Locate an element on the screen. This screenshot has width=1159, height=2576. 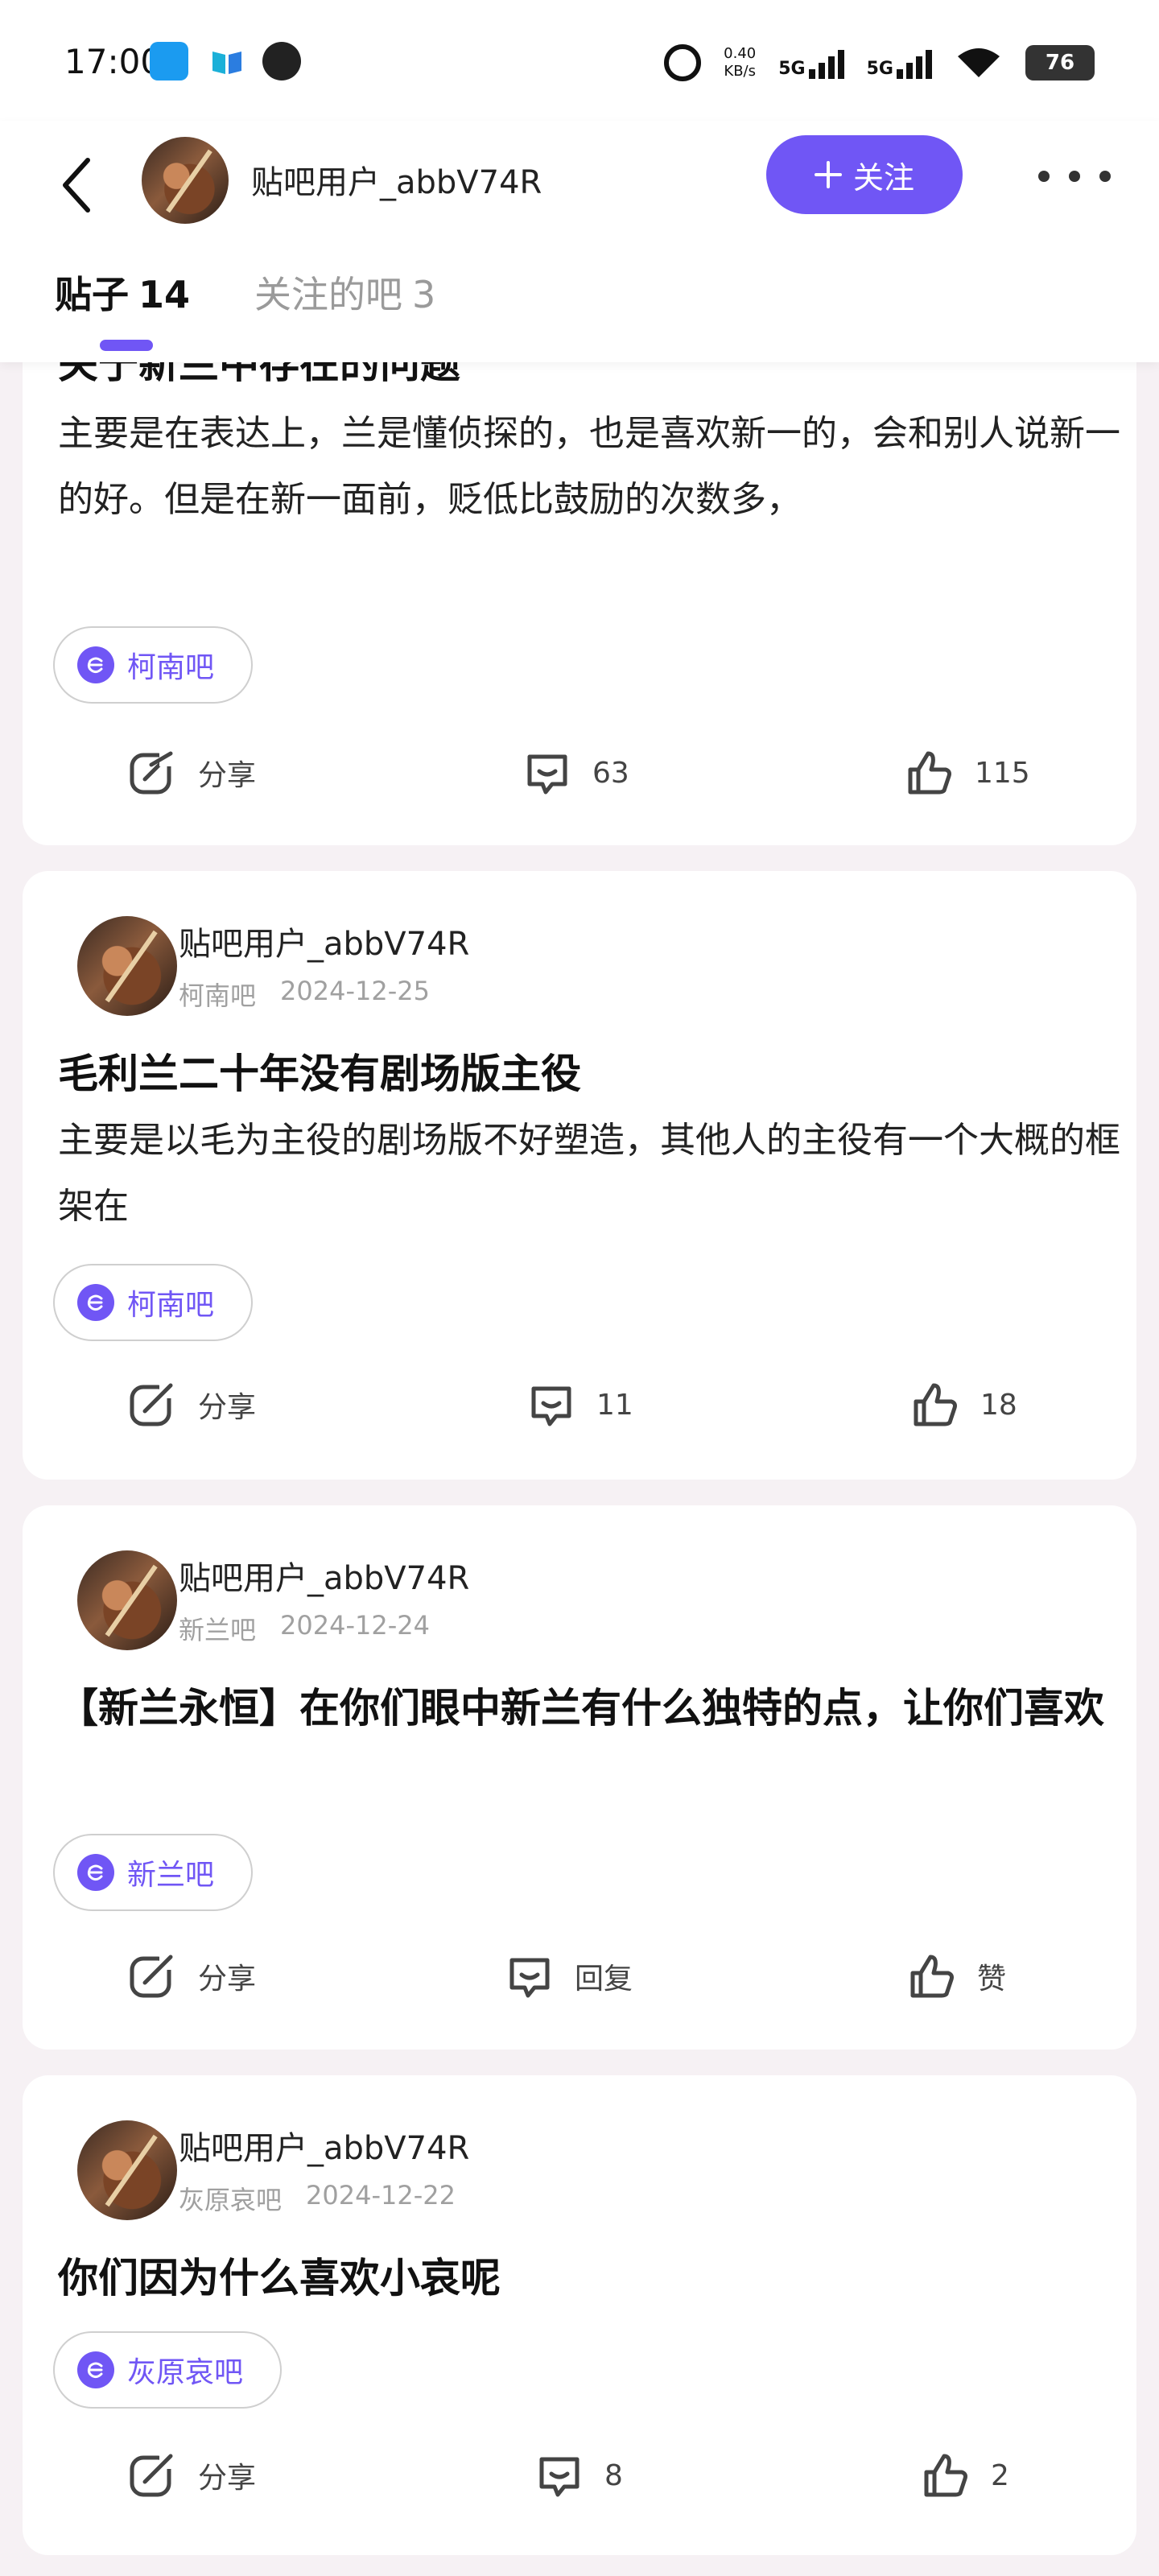
post-meta: 柯南吧 2024-12-25 is located at coordinates (304, 994).